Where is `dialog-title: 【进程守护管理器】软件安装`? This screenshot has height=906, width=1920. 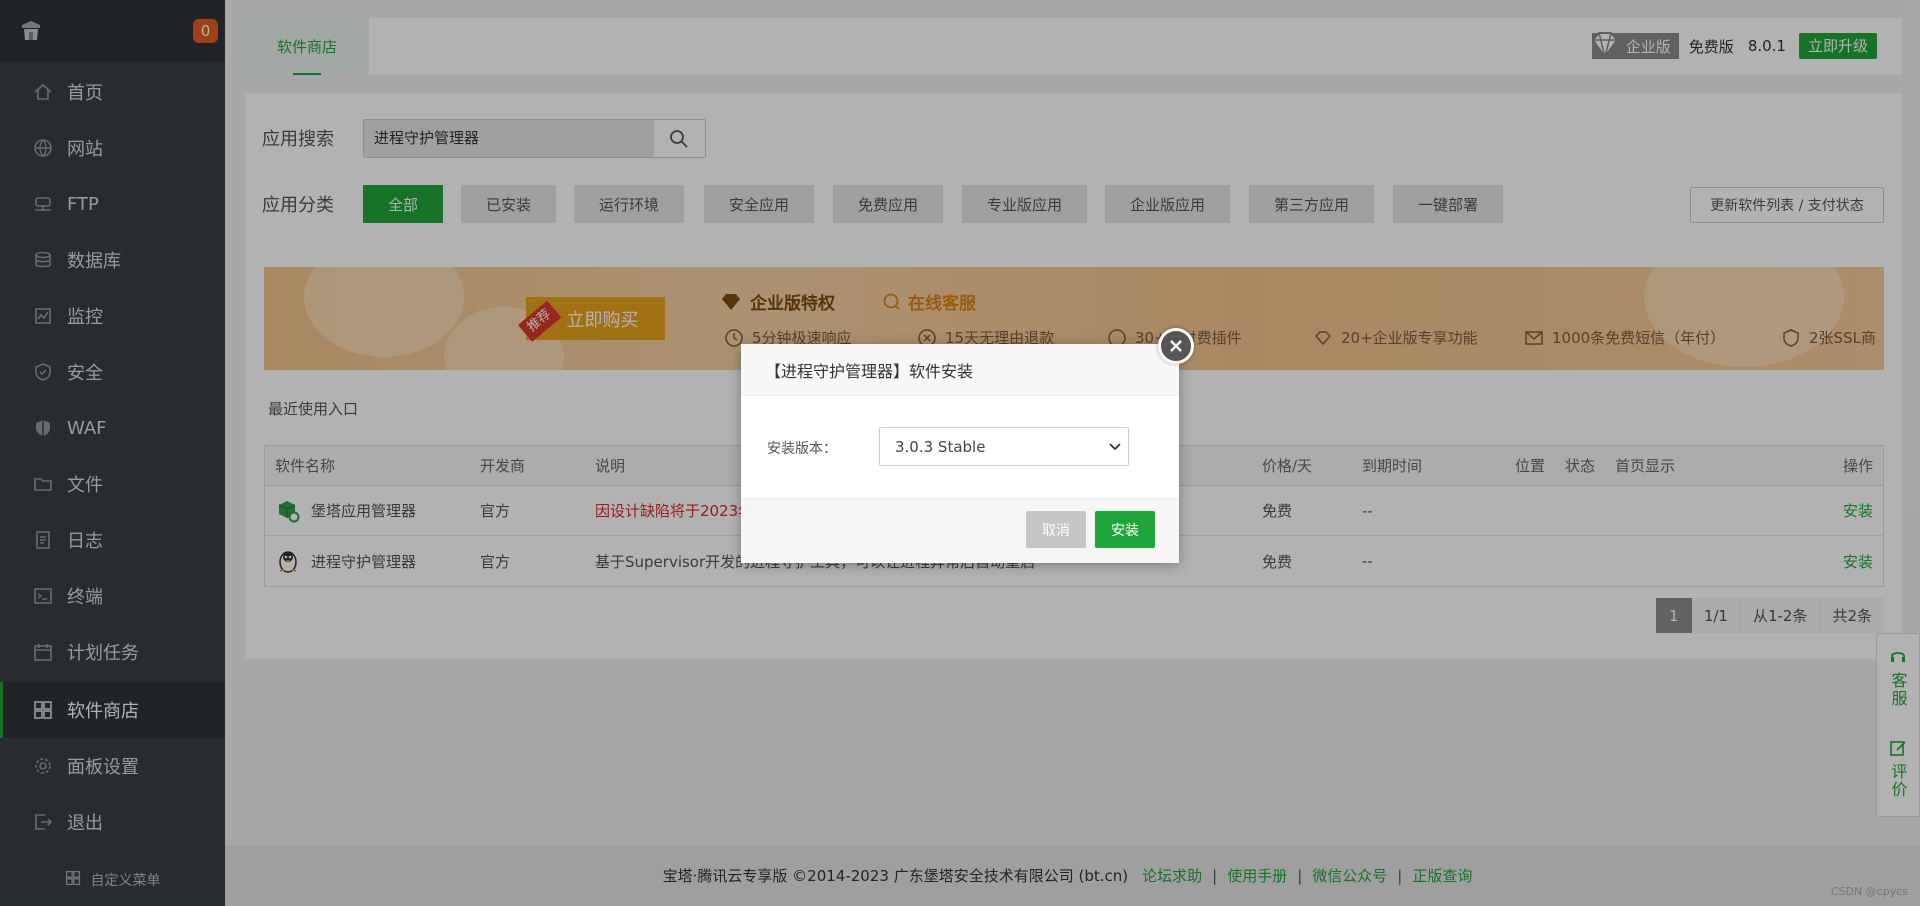
dialog-title: 【进程守护管理器】软件安装 is located at coordinates (960, 370).